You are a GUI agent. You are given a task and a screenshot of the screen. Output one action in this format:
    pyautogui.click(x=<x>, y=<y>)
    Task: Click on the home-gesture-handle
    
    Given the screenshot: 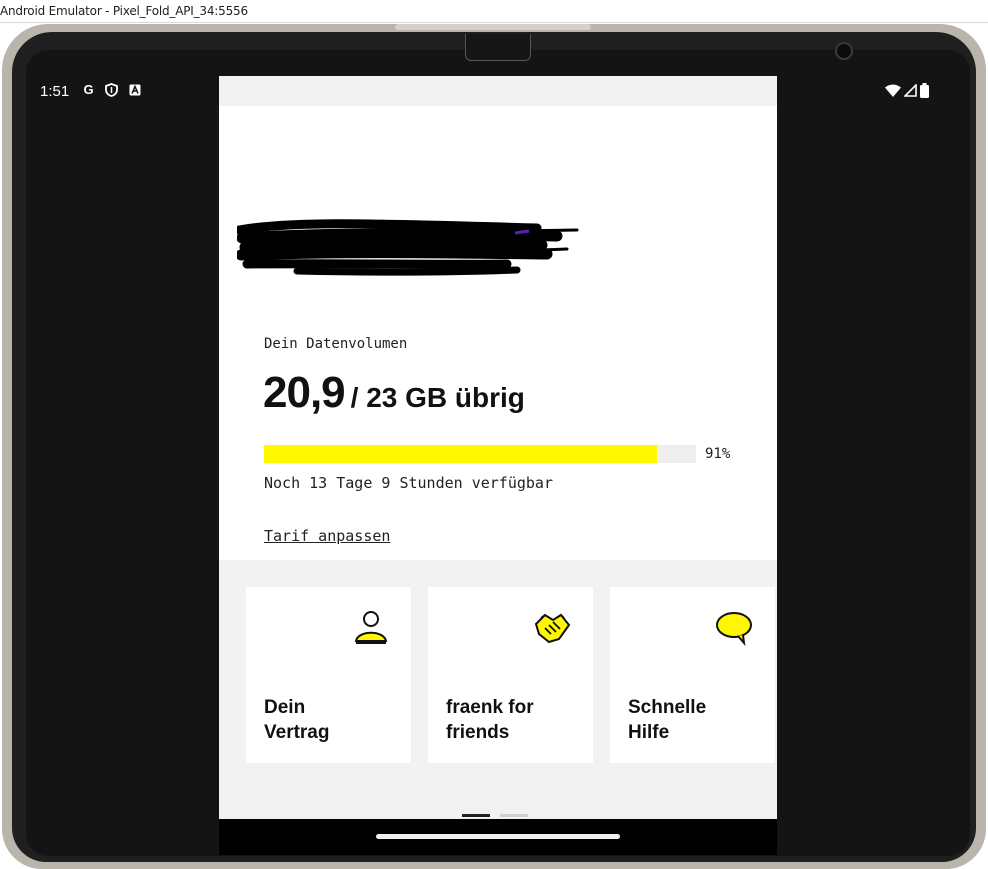 What is the action you would take?
    pyautogui.click(x=498, y=836)
    